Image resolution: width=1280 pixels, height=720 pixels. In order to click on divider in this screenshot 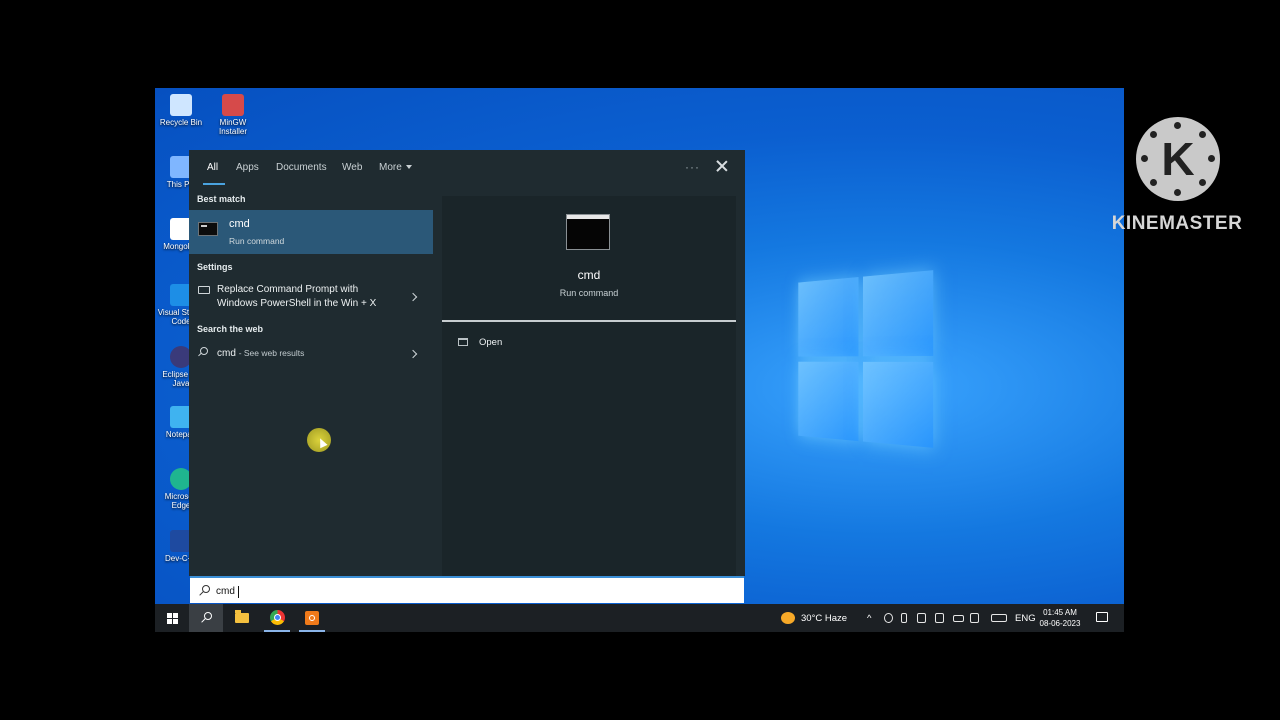, I will do `click(589, 321)`.